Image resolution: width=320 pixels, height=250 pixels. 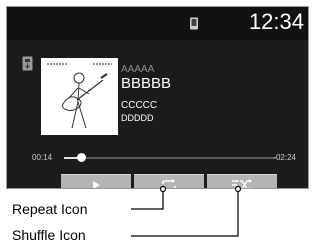 I want to click on repeat-icon-callout: Repeat Icon, so click(x=50, y=209).